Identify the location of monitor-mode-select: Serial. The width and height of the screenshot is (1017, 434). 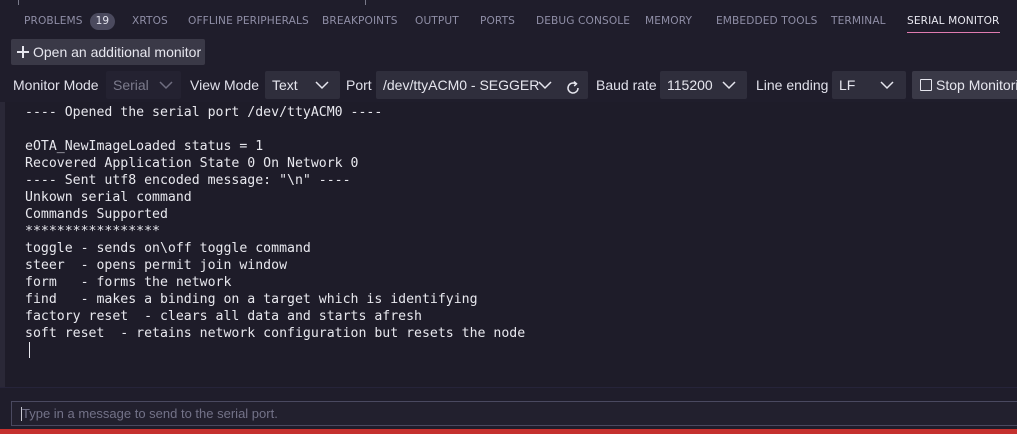
(143, 85).